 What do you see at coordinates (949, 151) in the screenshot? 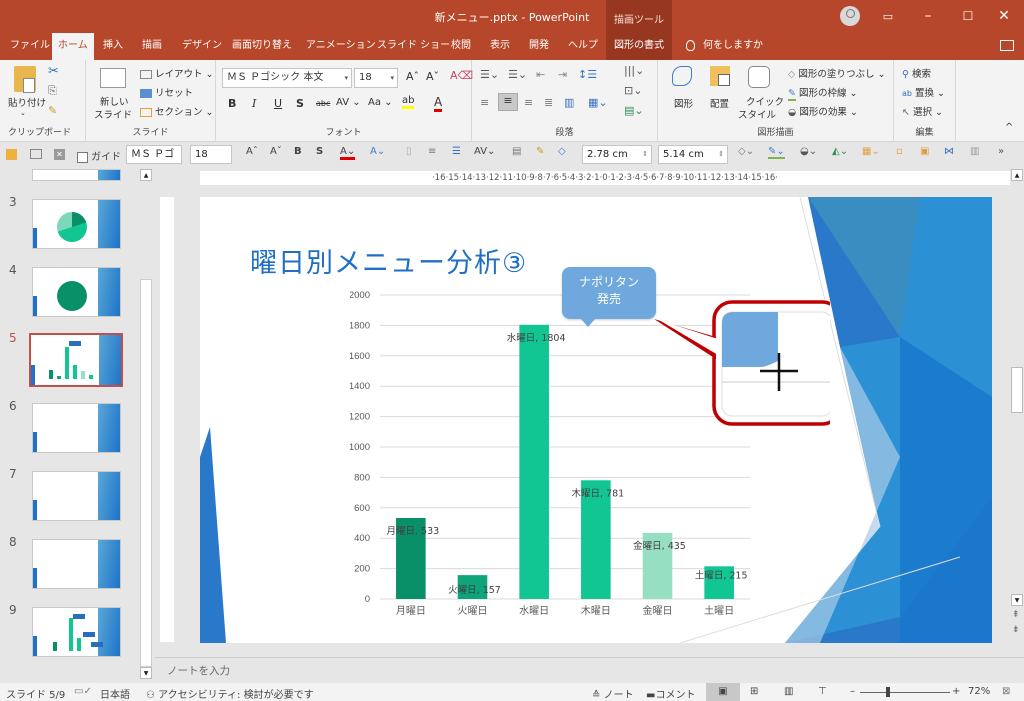
I see `animation-icon: ⋈` at bounding box center [949, 151].